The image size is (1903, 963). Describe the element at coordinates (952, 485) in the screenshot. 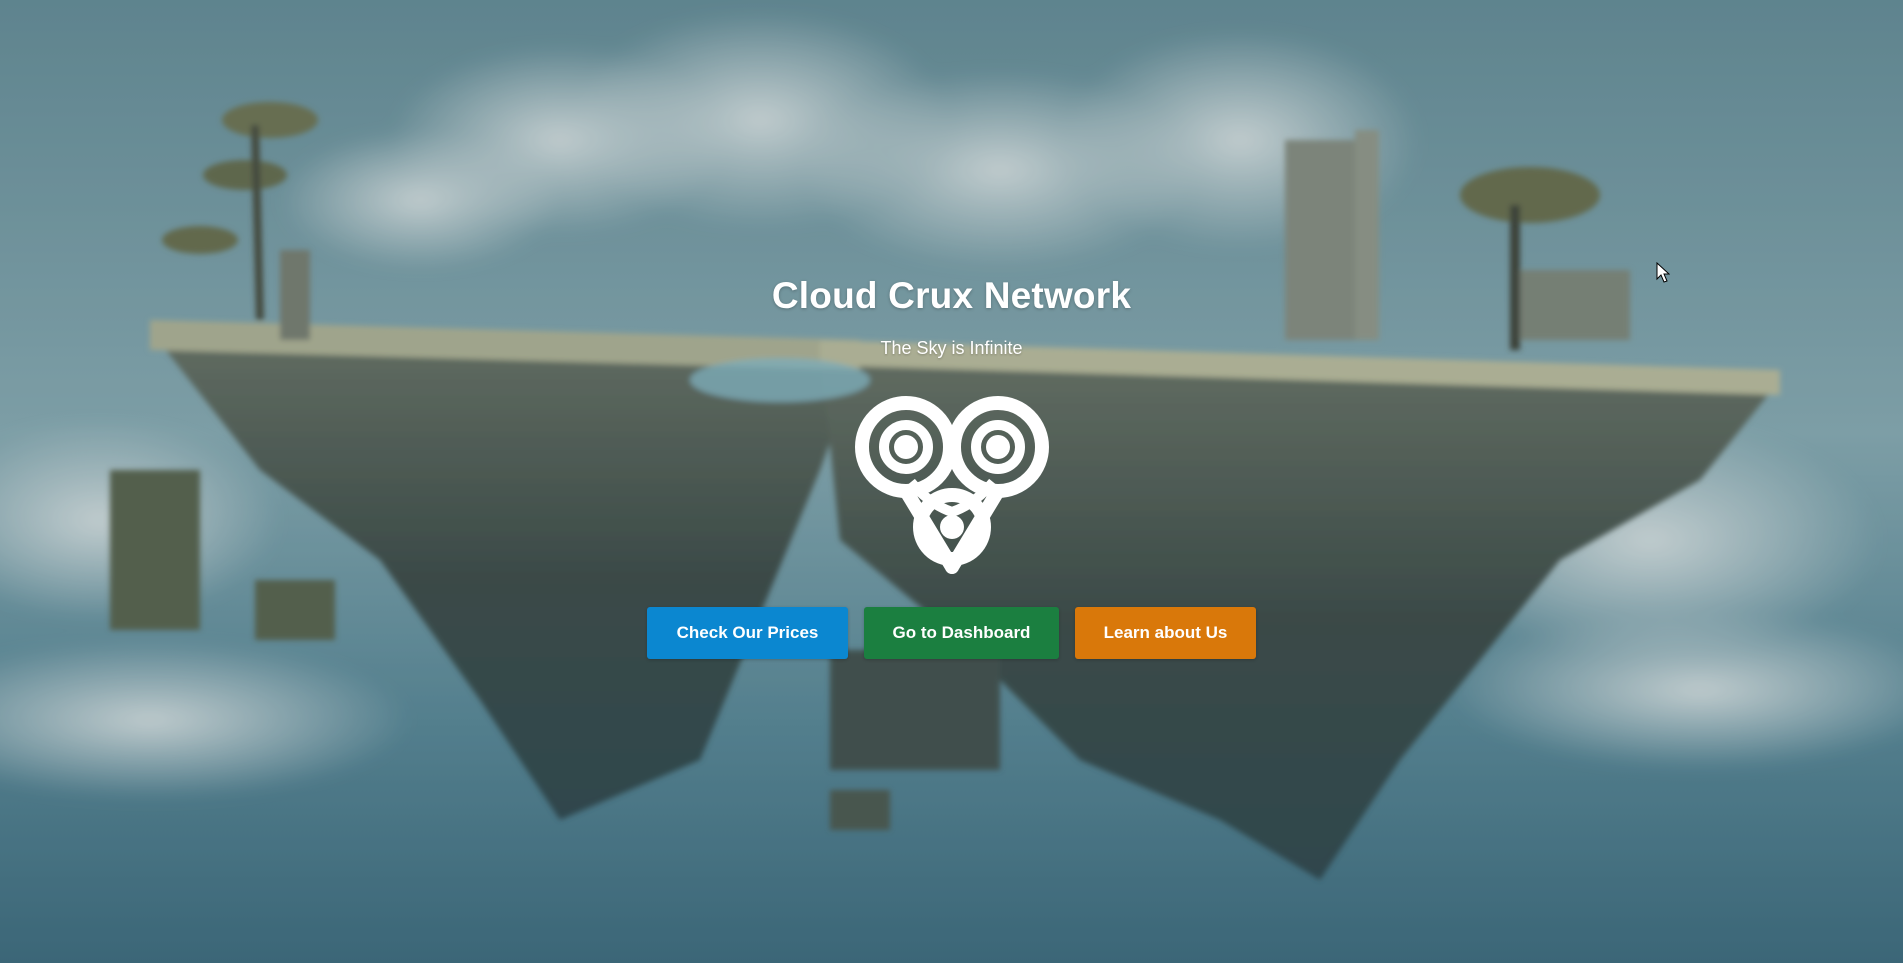

I see `cloud-crux-logo-icon` at that location.